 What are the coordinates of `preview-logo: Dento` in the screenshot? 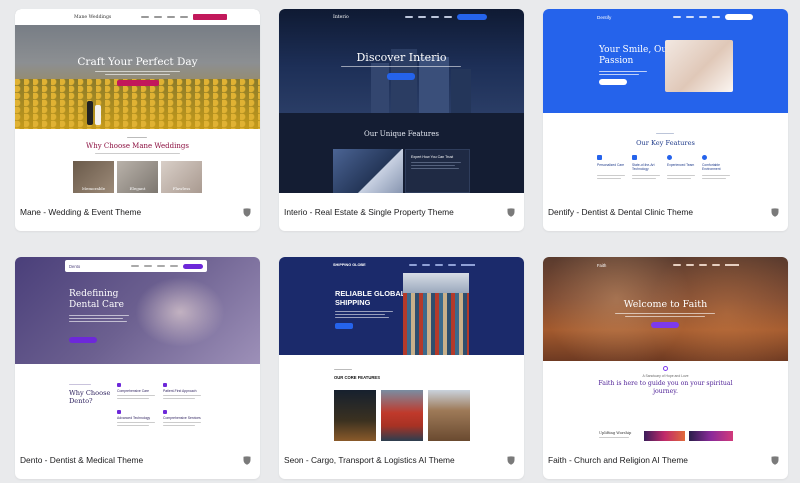 It's located at (75, 266).